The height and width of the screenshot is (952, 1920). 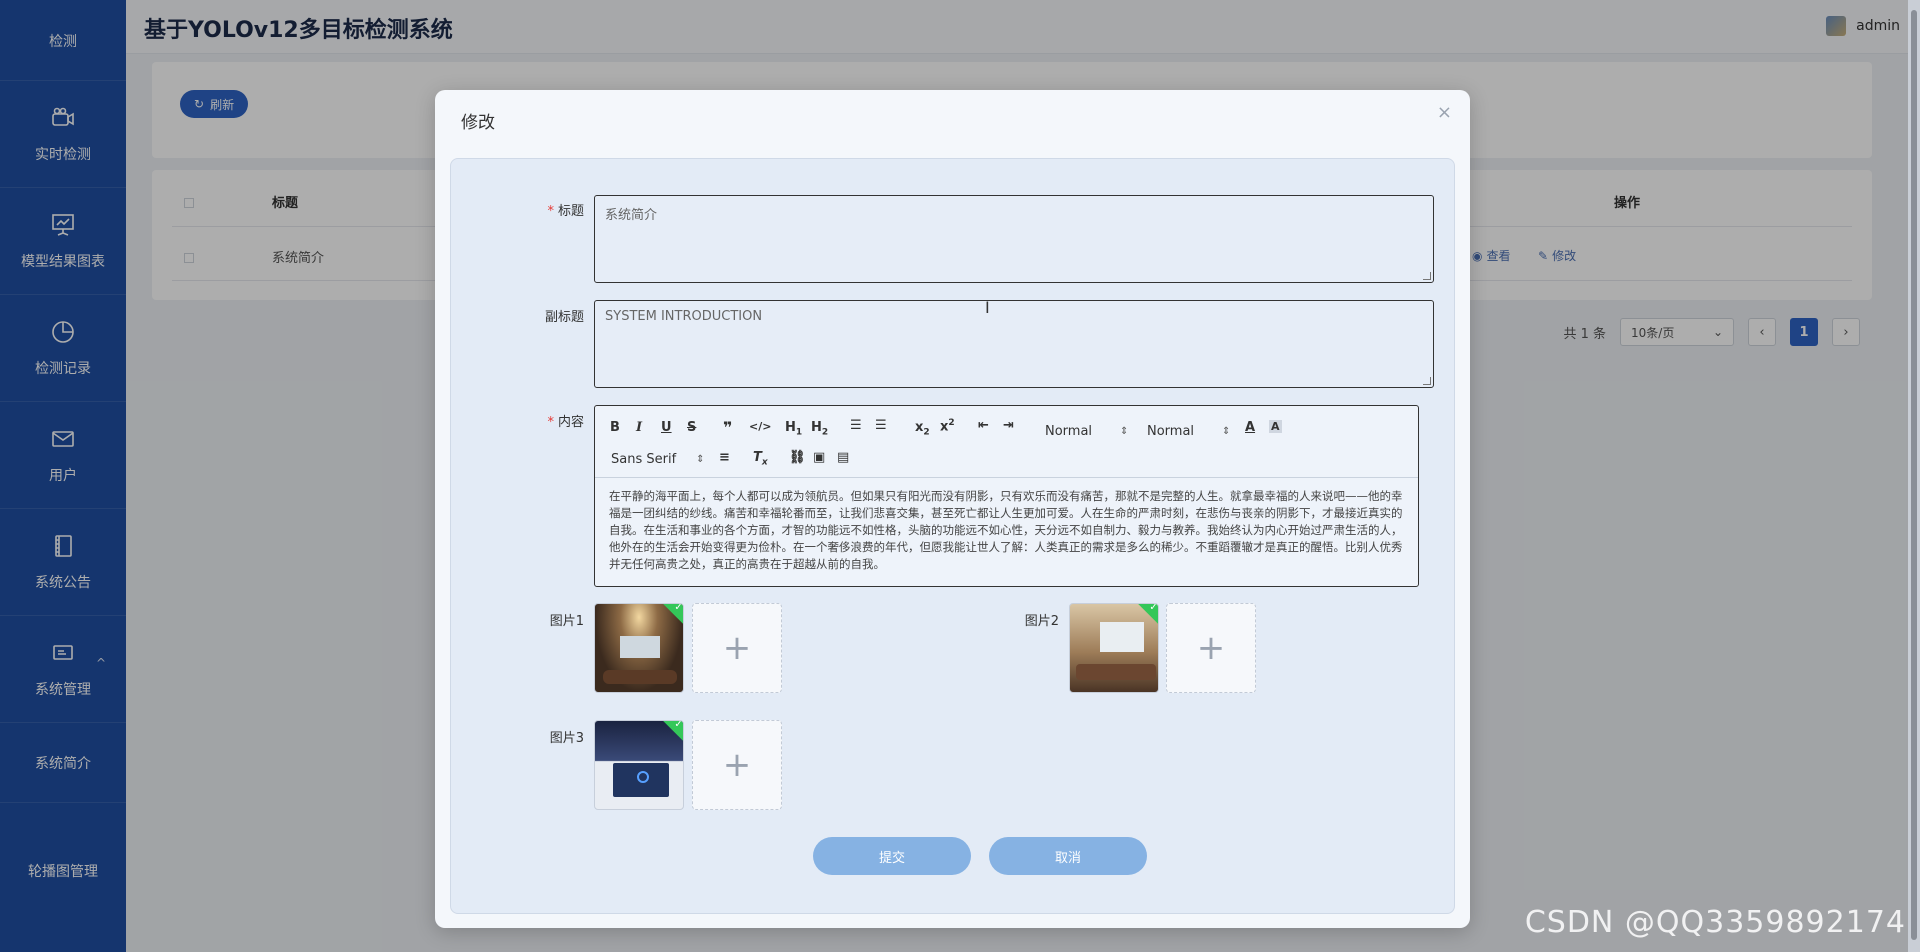 What do you see at coordinates (639, 427) in the screenshot?
I see `italic-icon: I` at bounding box center [639, 427].